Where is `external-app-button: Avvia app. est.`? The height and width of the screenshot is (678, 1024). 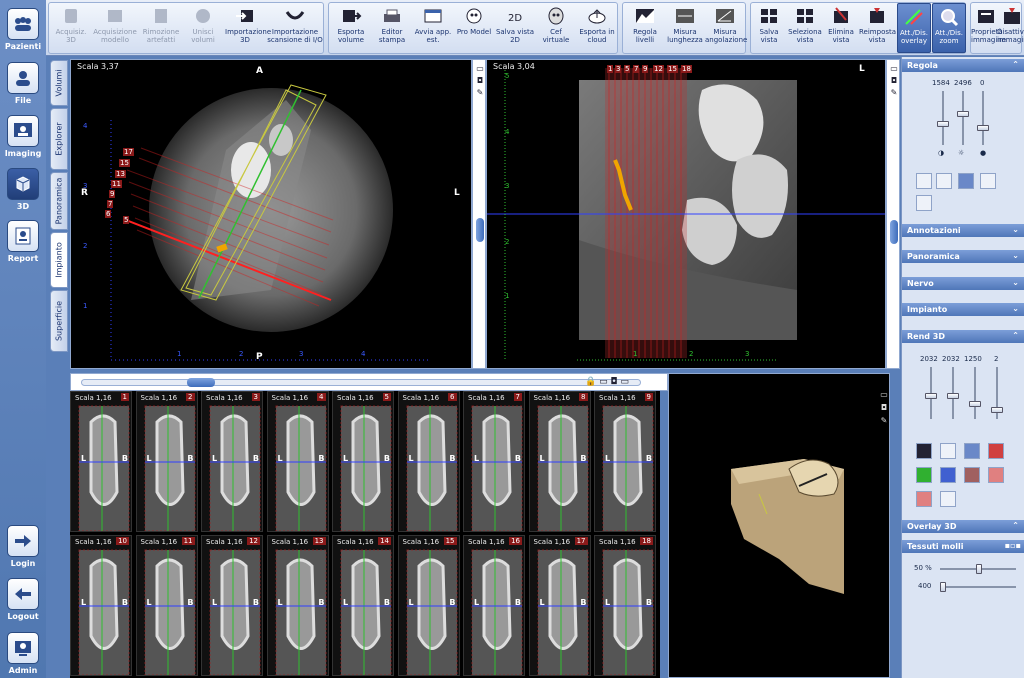
external-app-button: Avvia app. est. is located at coordinates (433, 28).